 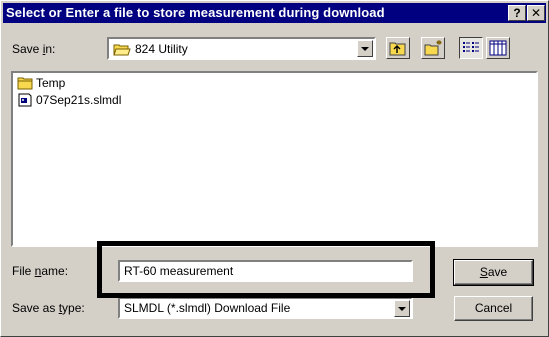 I want to click on save-as-type-dropdown: SLMDL (*.slmdl) Download File, so click(x=265, y=308).